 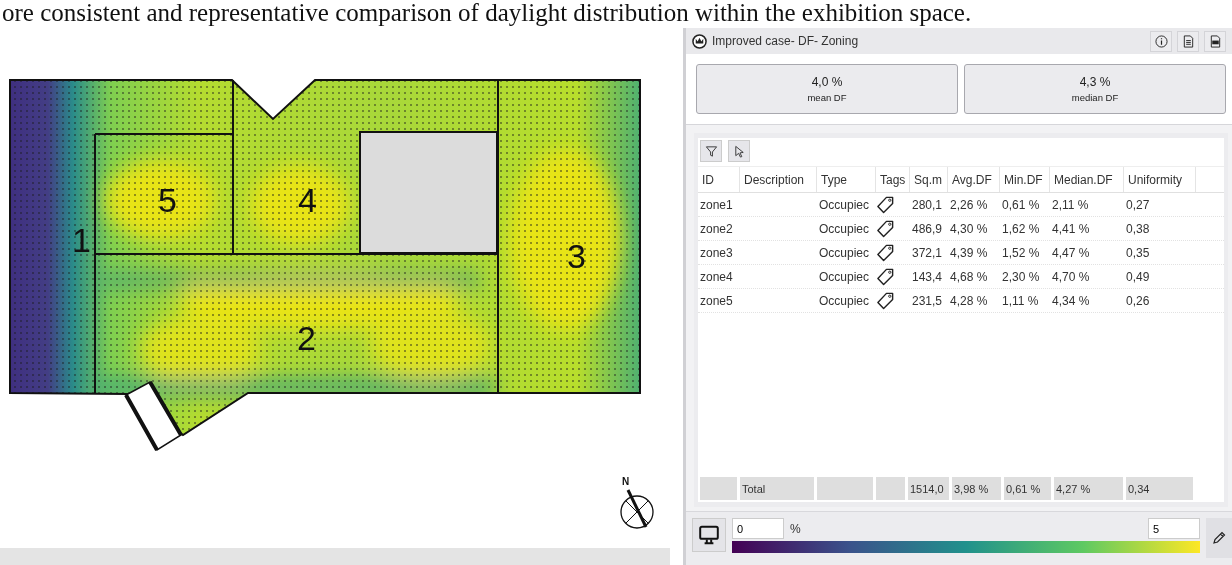 What do you see at coordinates (969, 277) in the screenshot?
I see `table-cell-text: 4,68 %` at bounding box center [969, 277].